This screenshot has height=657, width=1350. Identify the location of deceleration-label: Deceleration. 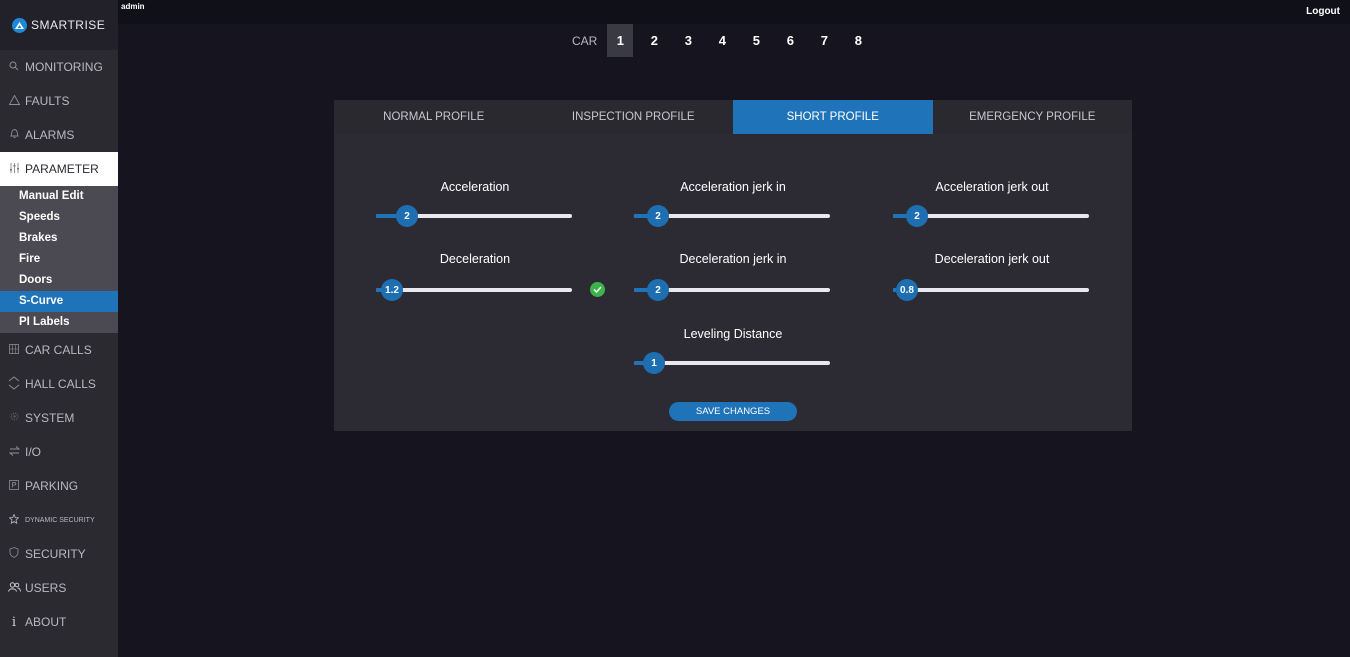
(475, 259).